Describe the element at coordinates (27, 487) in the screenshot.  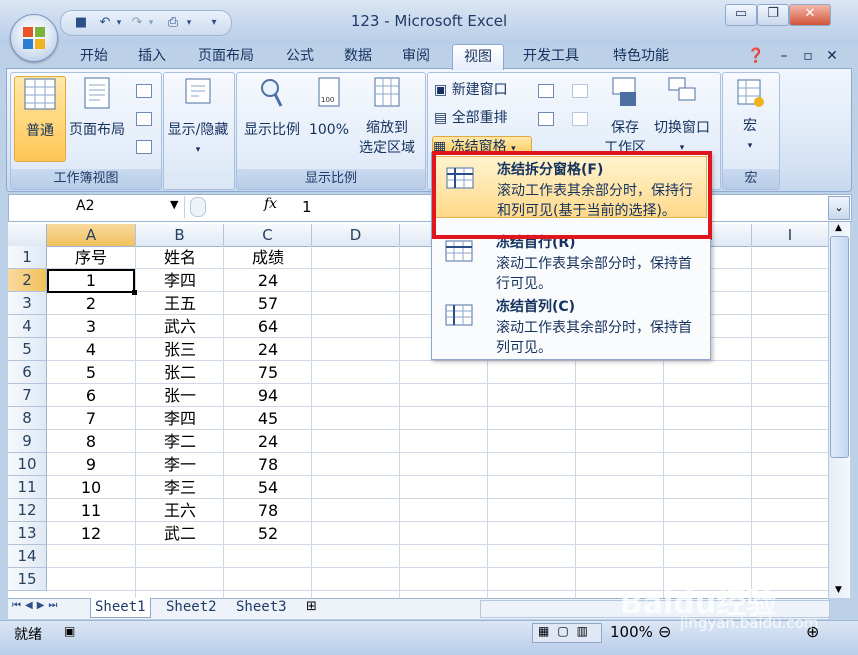
I see `row-header: 11` at that location.